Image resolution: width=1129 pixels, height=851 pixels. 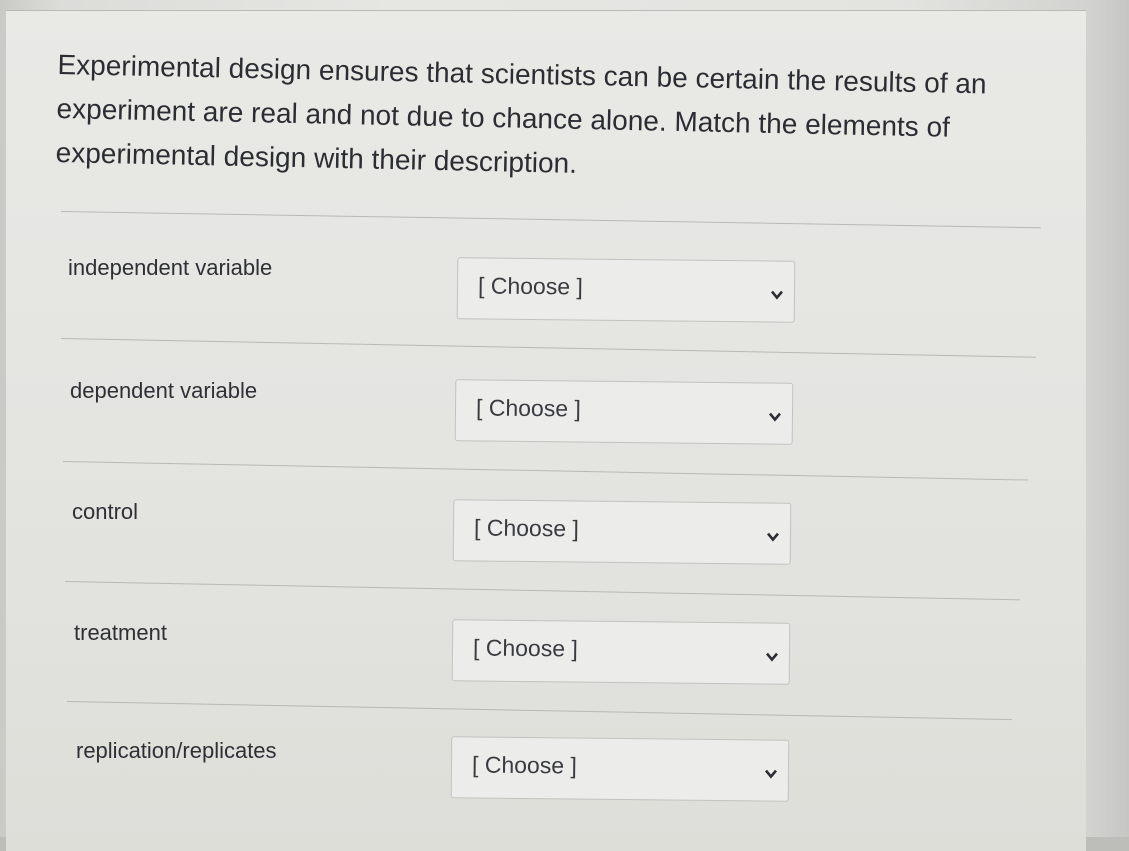 I want to click on answer-dropdown-dependent-variable: [ Choose ], so click(x=624, y=412).